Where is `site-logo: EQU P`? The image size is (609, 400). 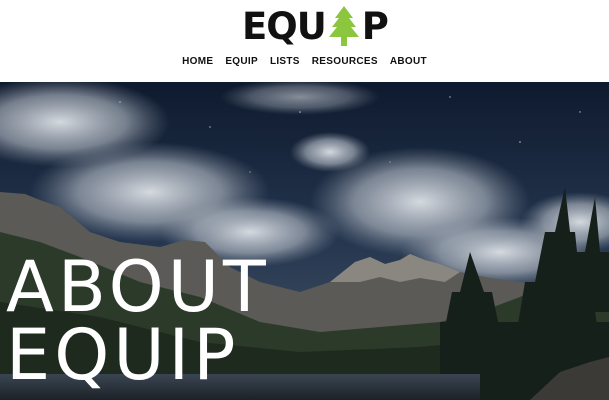 site-logo: EQU P is located at coordinates (315, 26).